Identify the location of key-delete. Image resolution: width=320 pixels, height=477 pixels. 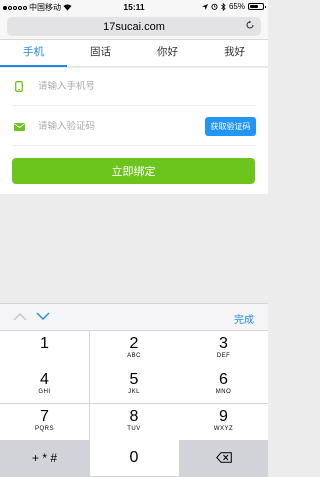
(223, 458).